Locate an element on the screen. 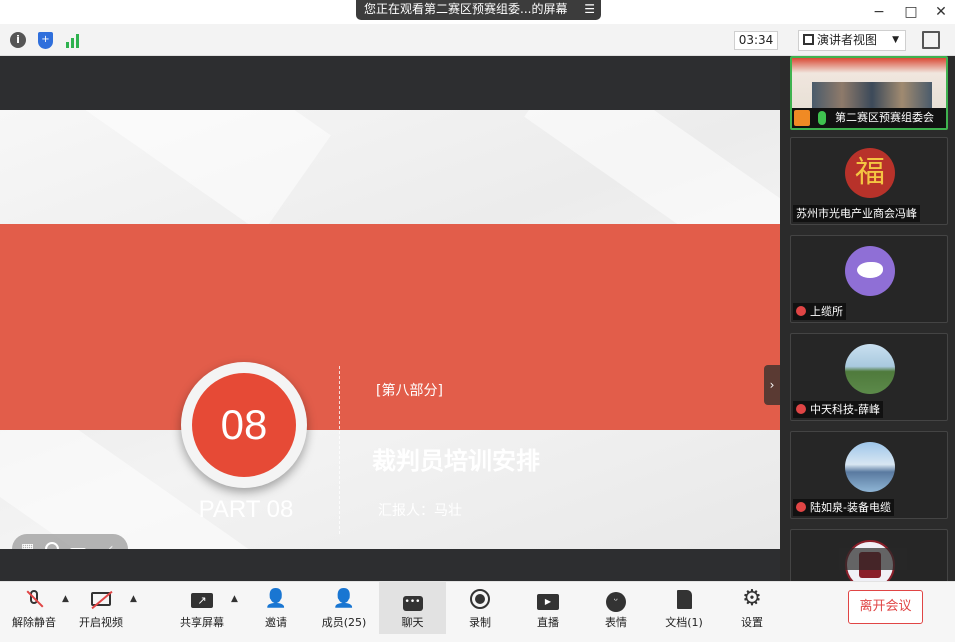 This screenshot has width=955, height=642. view-mode-dropdown: 演讲者视图 ▼ is located at coordinates (852, 40).